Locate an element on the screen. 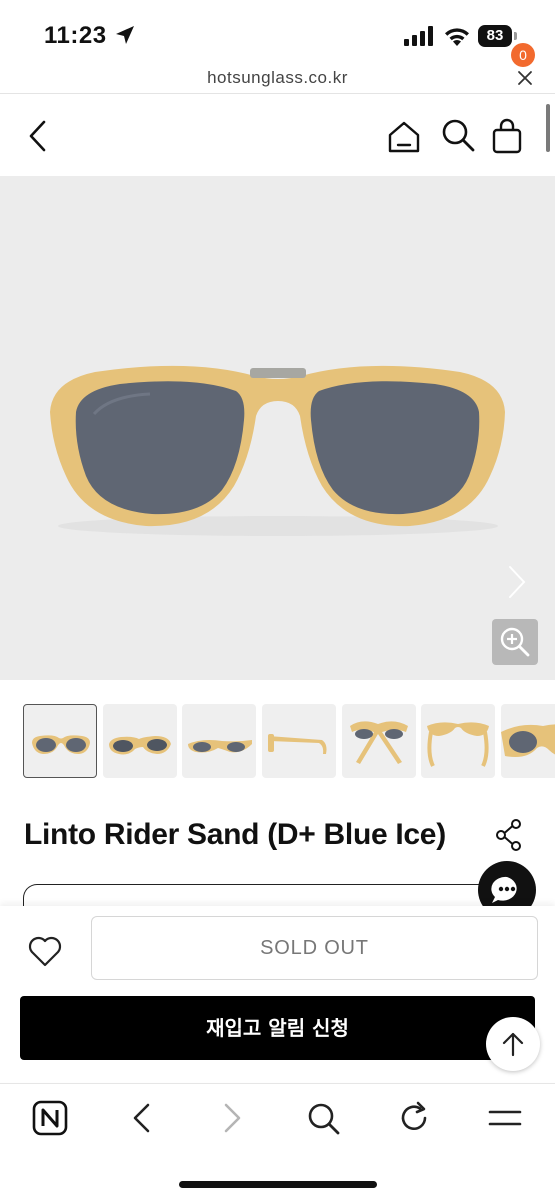 This screenshot has width=555, height=1200. arrow-up-icon is located at coordinates (513, 1044).